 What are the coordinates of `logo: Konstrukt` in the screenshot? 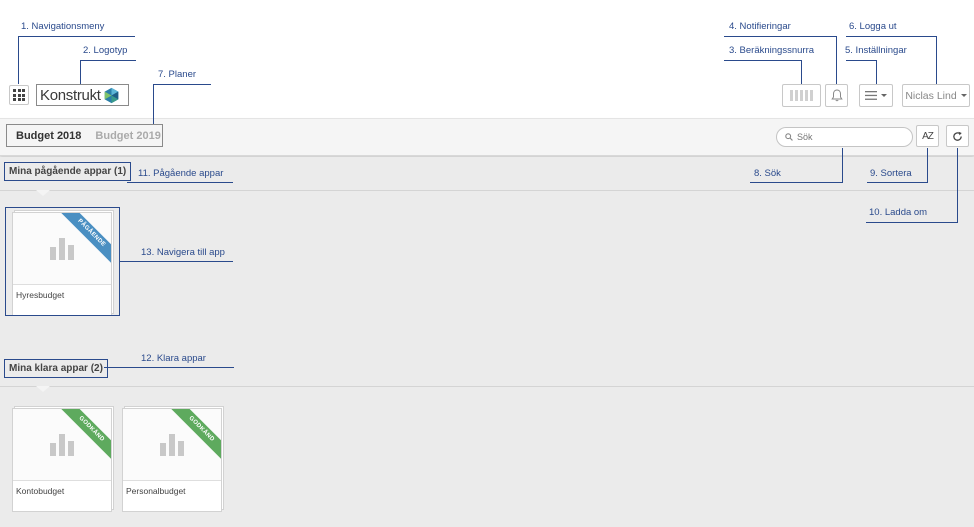 It's located at (82, 95).